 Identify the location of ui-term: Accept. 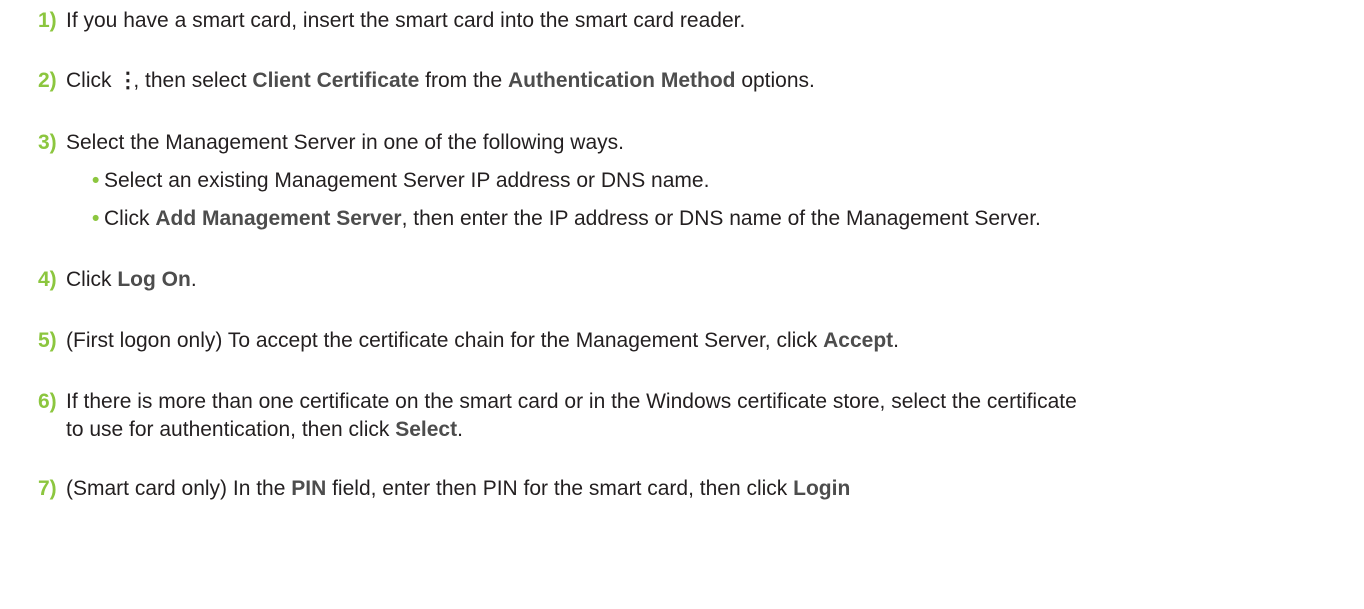
(858, 340).